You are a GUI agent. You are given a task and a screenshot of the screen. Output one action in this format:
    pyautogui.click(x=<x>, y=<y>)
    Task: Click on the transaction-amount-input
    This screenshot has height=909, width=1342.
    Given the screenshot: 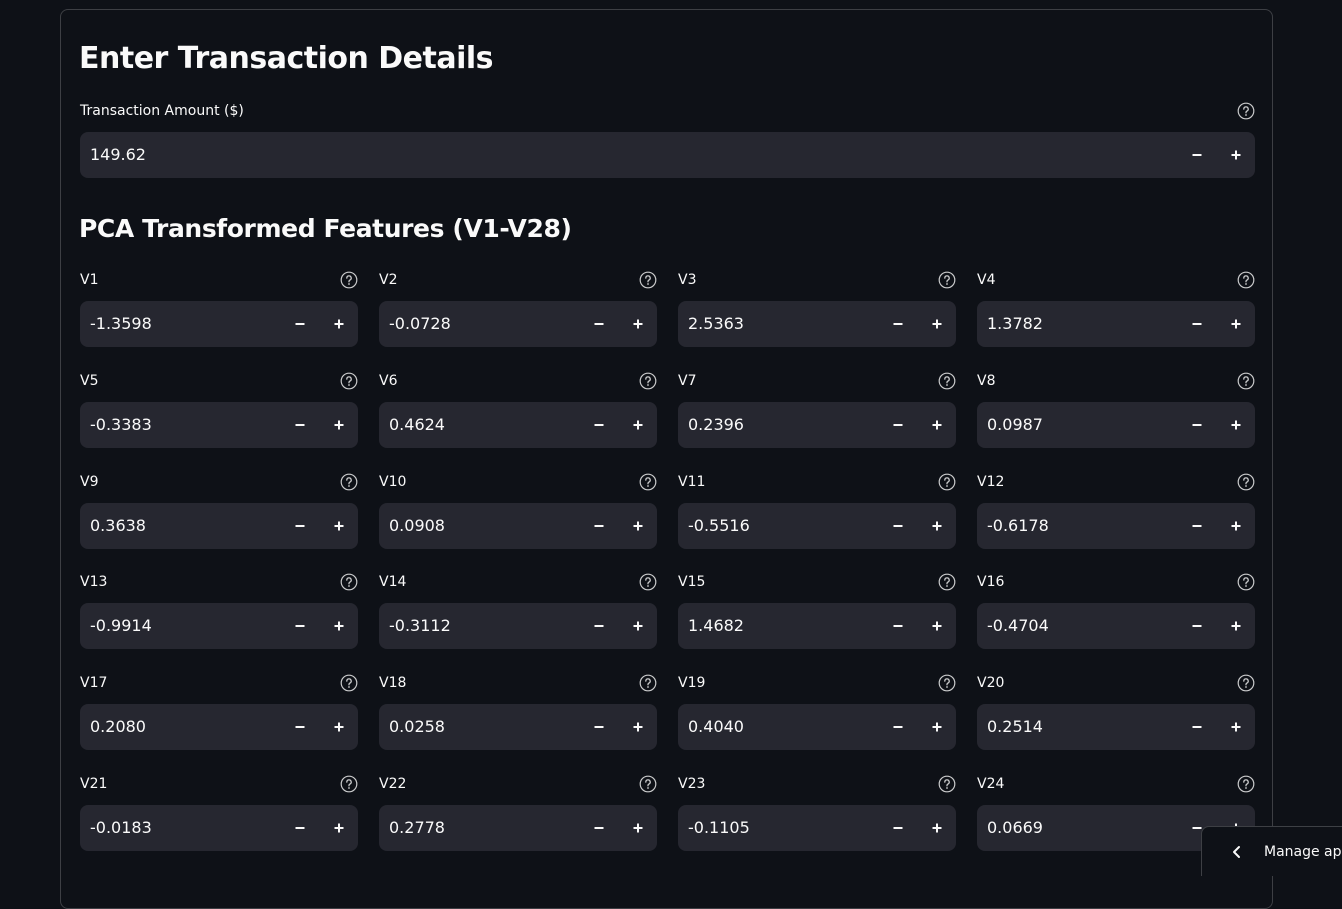 What is the action you would take?
    pyautogui.click(x=632, y=155)
    